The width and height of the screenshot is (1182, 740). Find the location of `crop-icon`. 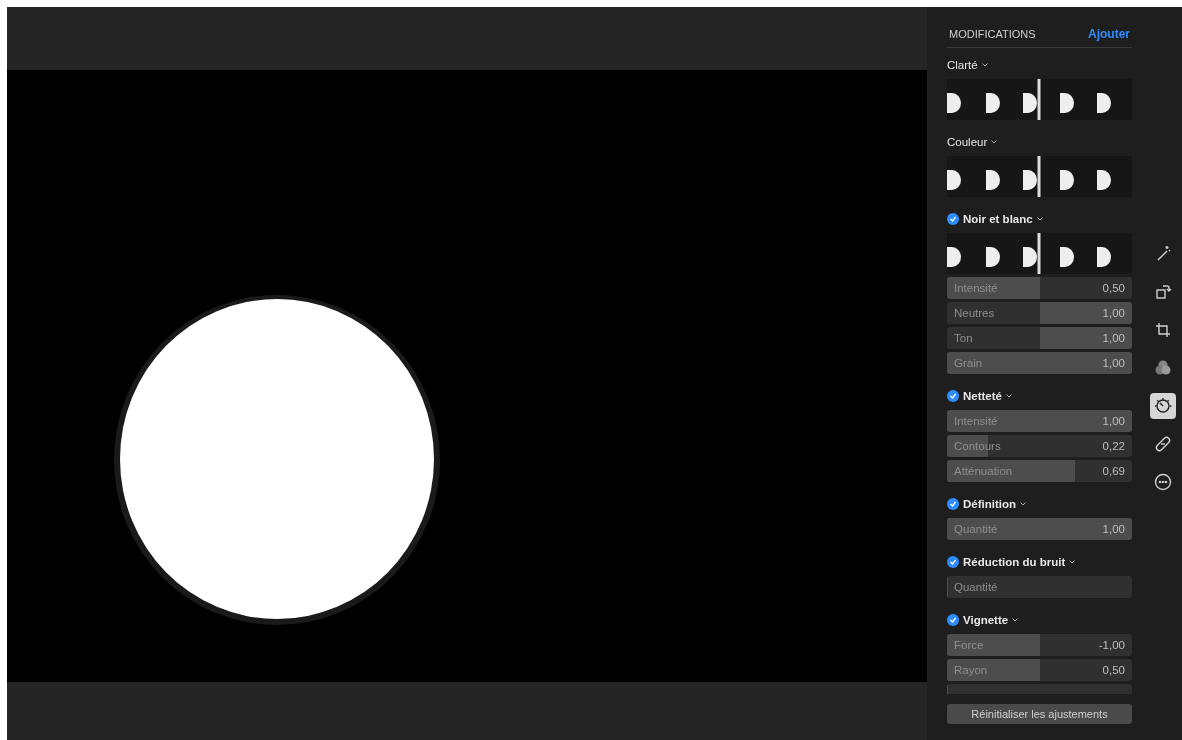

crop-icon is located at coordinates (1163, 330).